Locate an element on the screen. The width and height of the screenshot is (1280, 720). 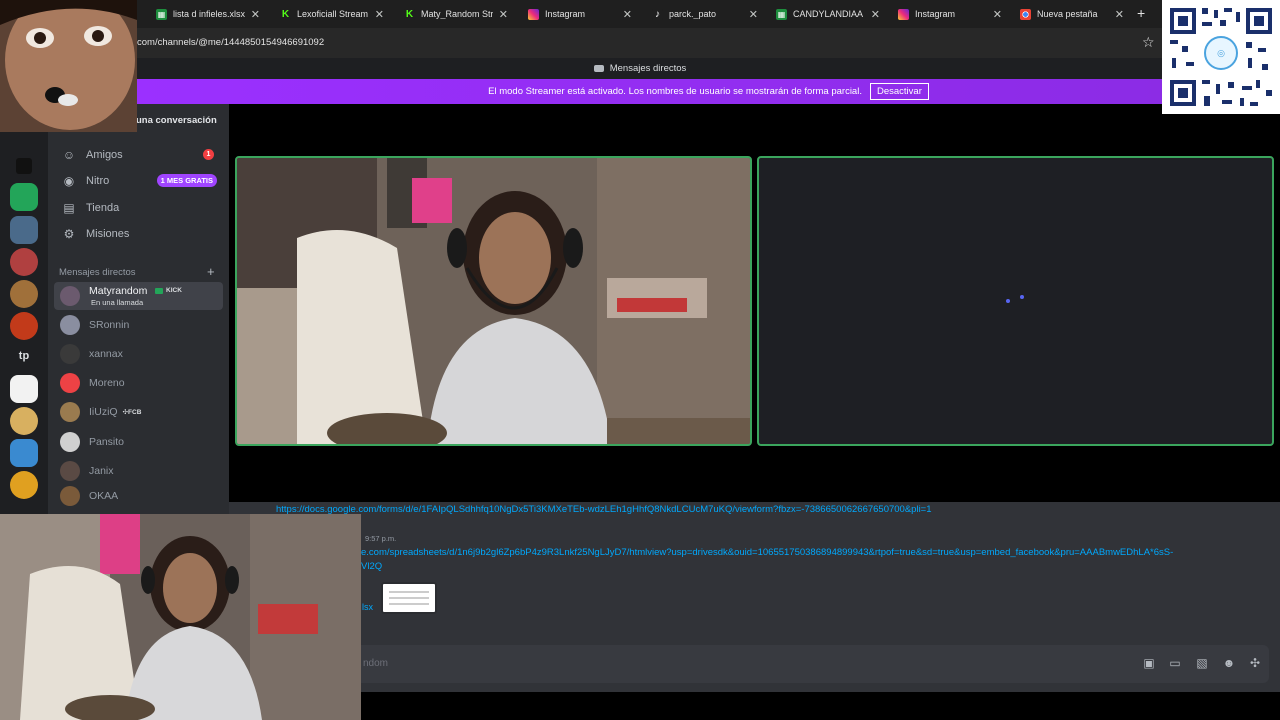
streamer-webcam-bottom is located at coordinates (180, 617).